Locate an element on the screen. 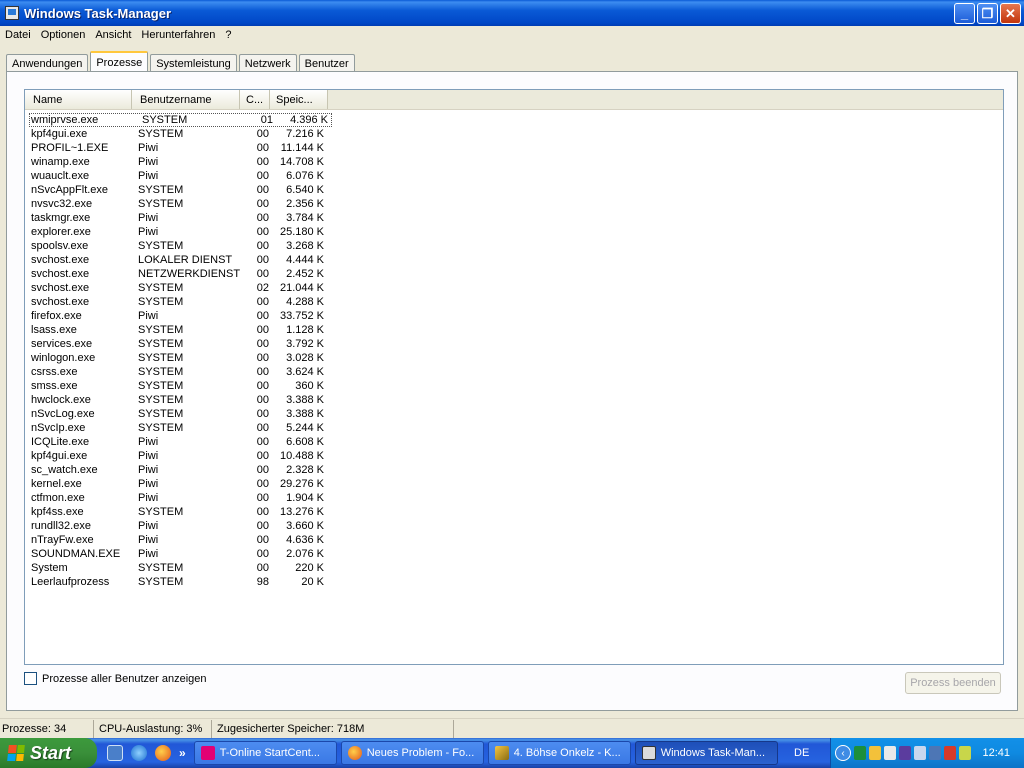 The height and width of the screenshot is (768, 1024). column-name: Name is located at coordinates (78, 99).